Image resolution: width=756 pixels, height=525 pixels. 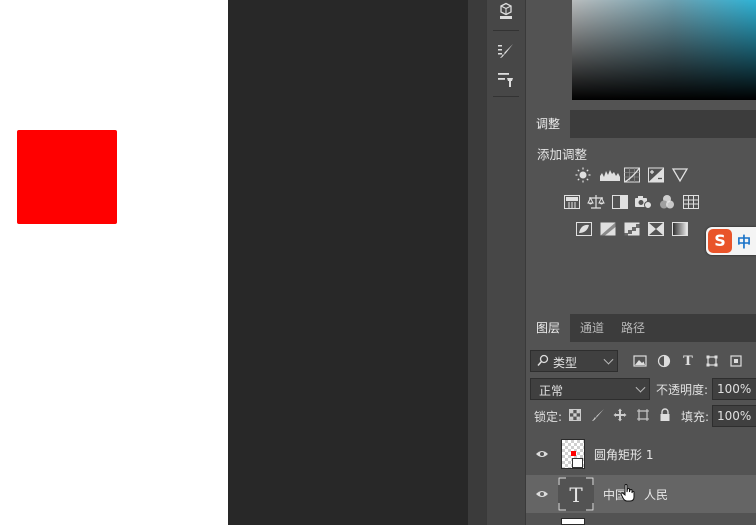 I want to click on ime-mode-label: 中, so click(x=744, y=242).